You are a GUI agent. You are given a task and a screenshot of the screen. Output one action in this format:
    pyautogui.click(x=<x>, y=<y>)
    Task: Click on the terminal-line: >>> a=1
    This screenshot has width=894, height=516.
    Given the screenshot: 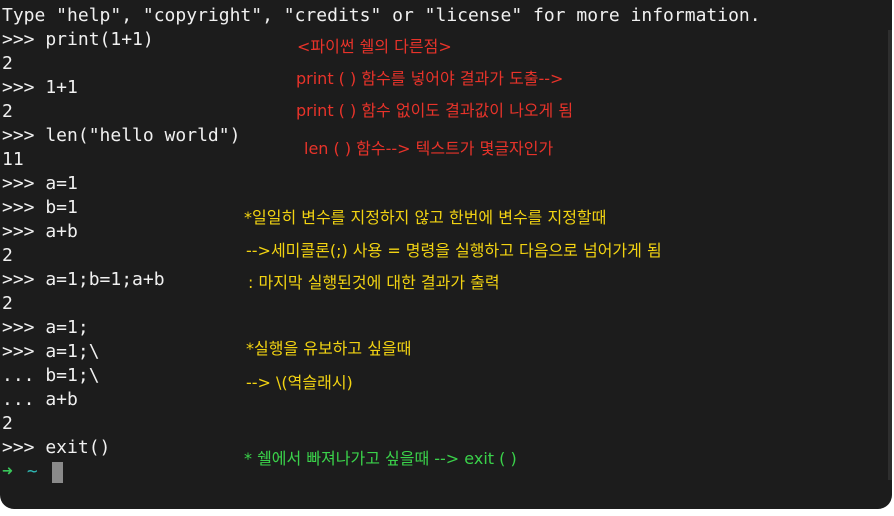 What is the action you would take?
    pyautogui.click(x=40, y=183)
    